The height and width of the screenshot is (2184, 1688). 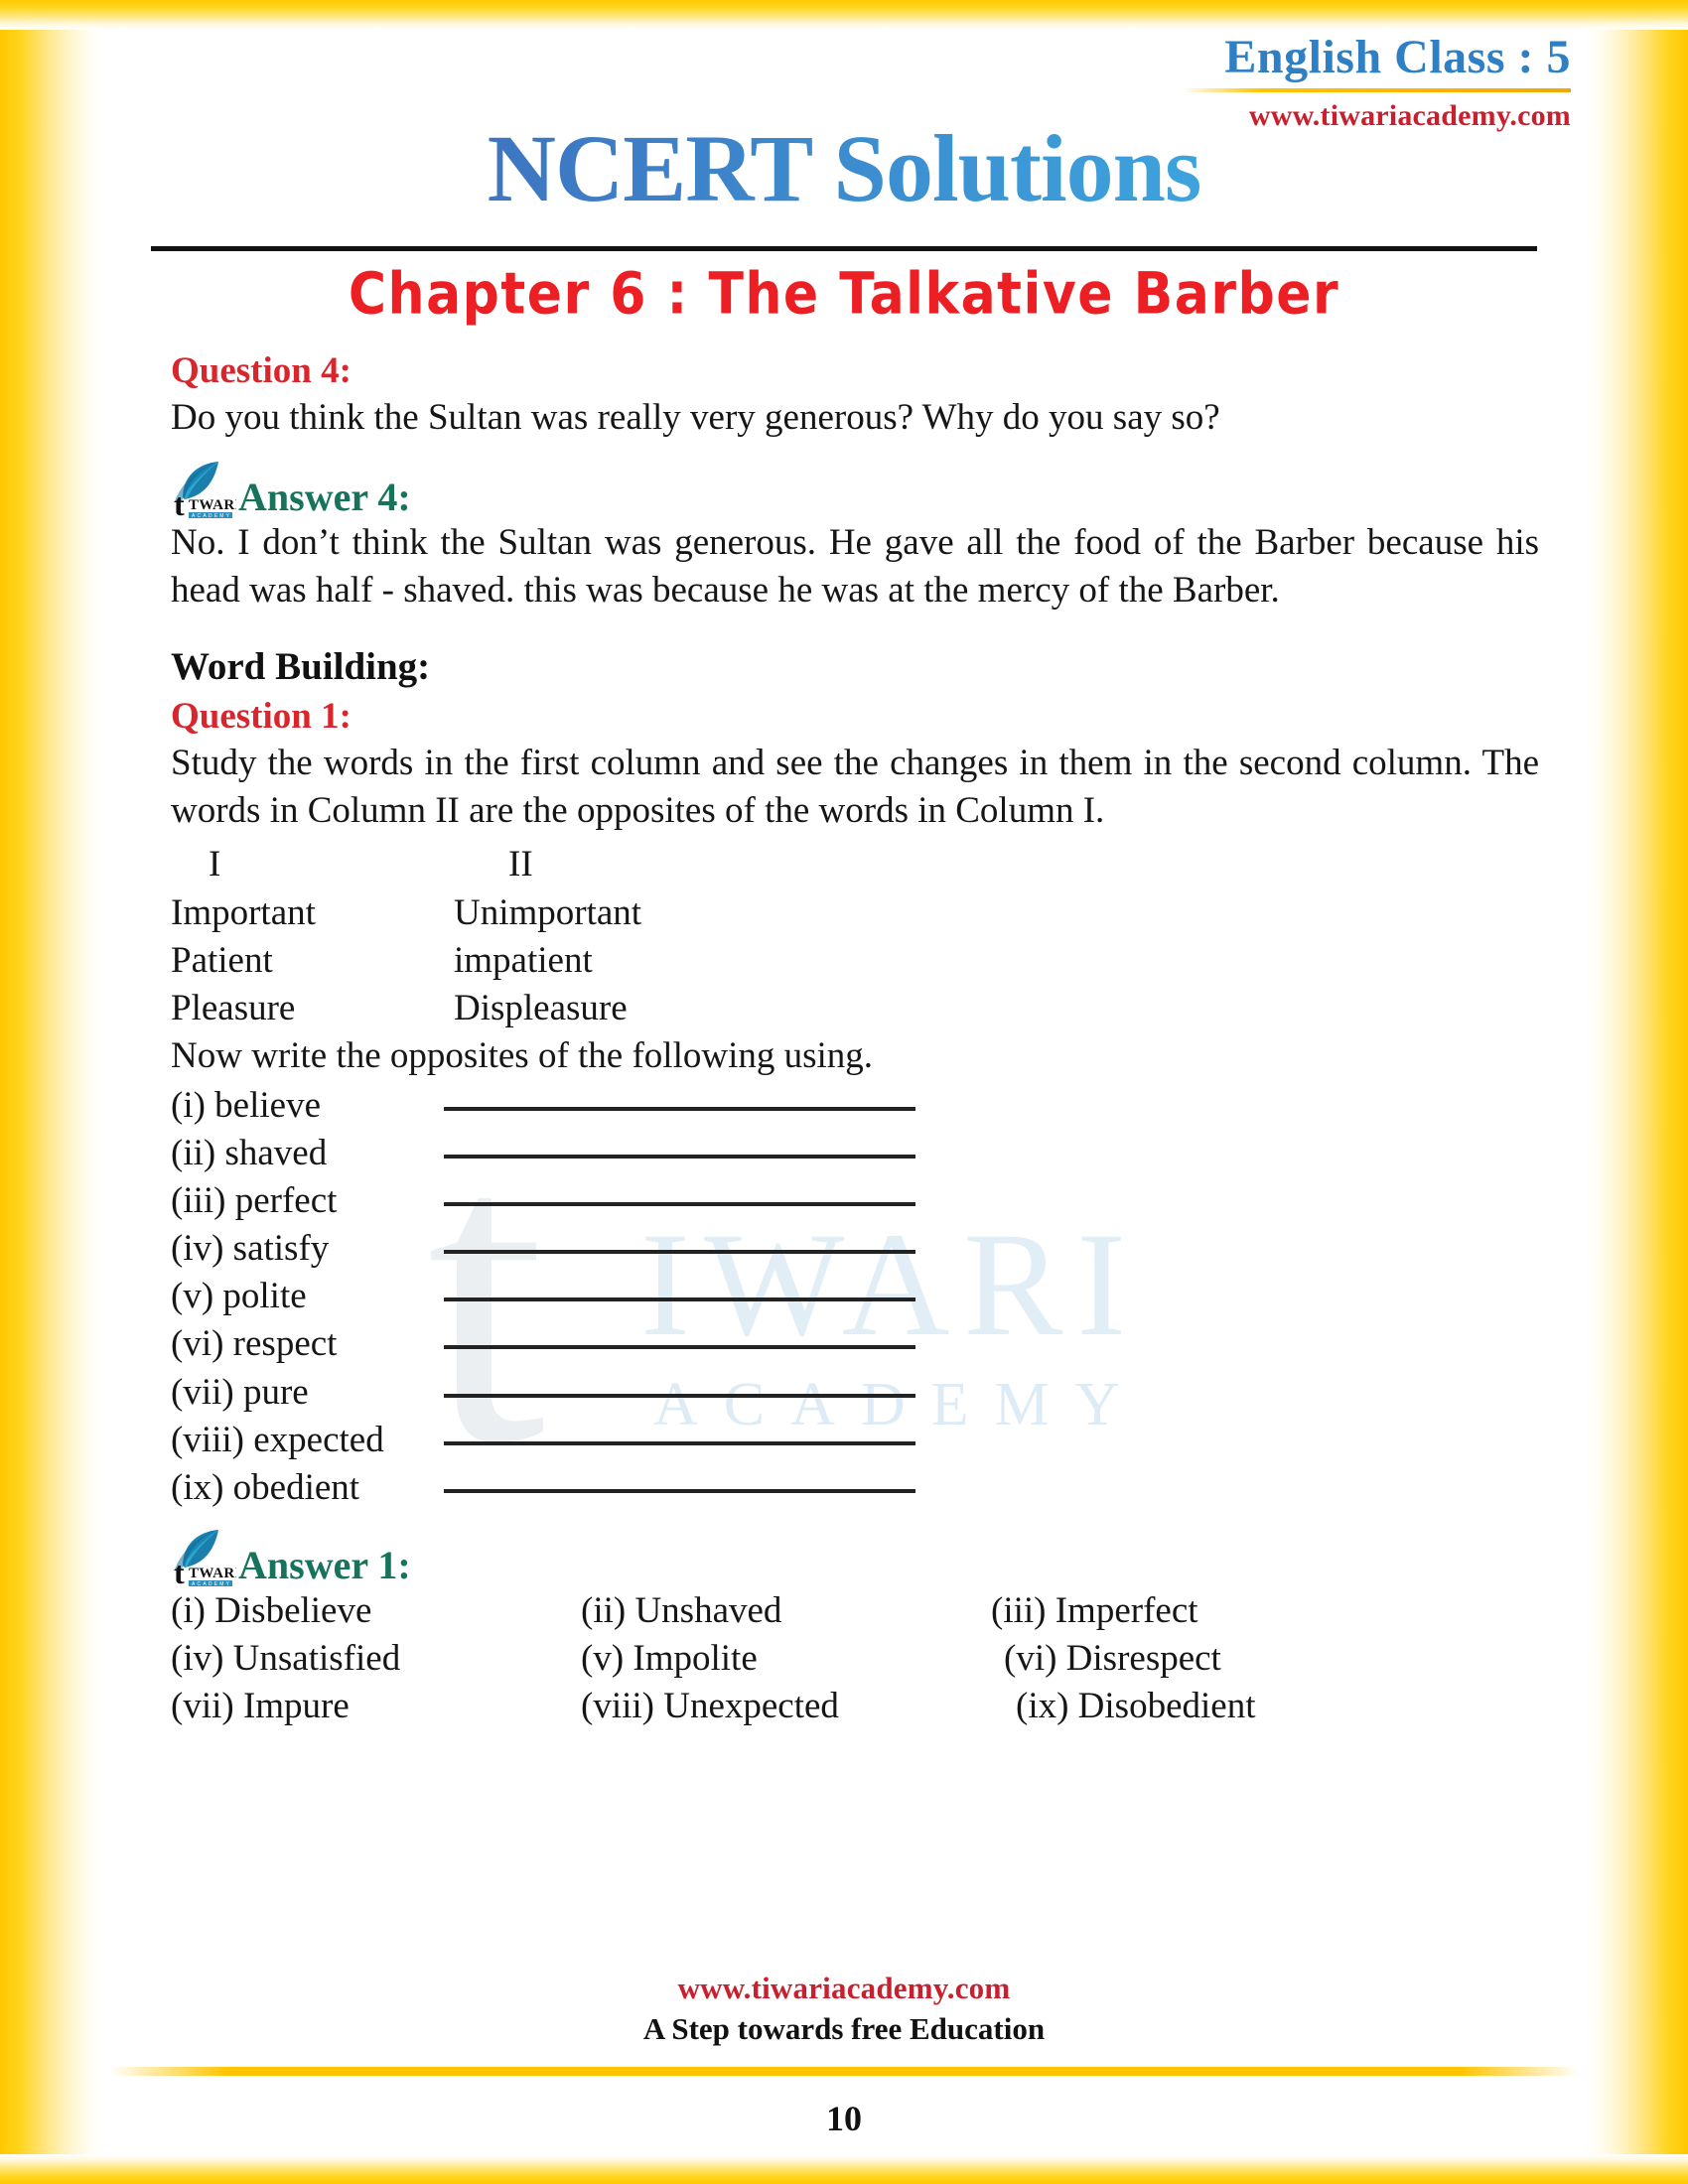 I want to click on list-item: (i) believe, so click(x=855, y=1106).